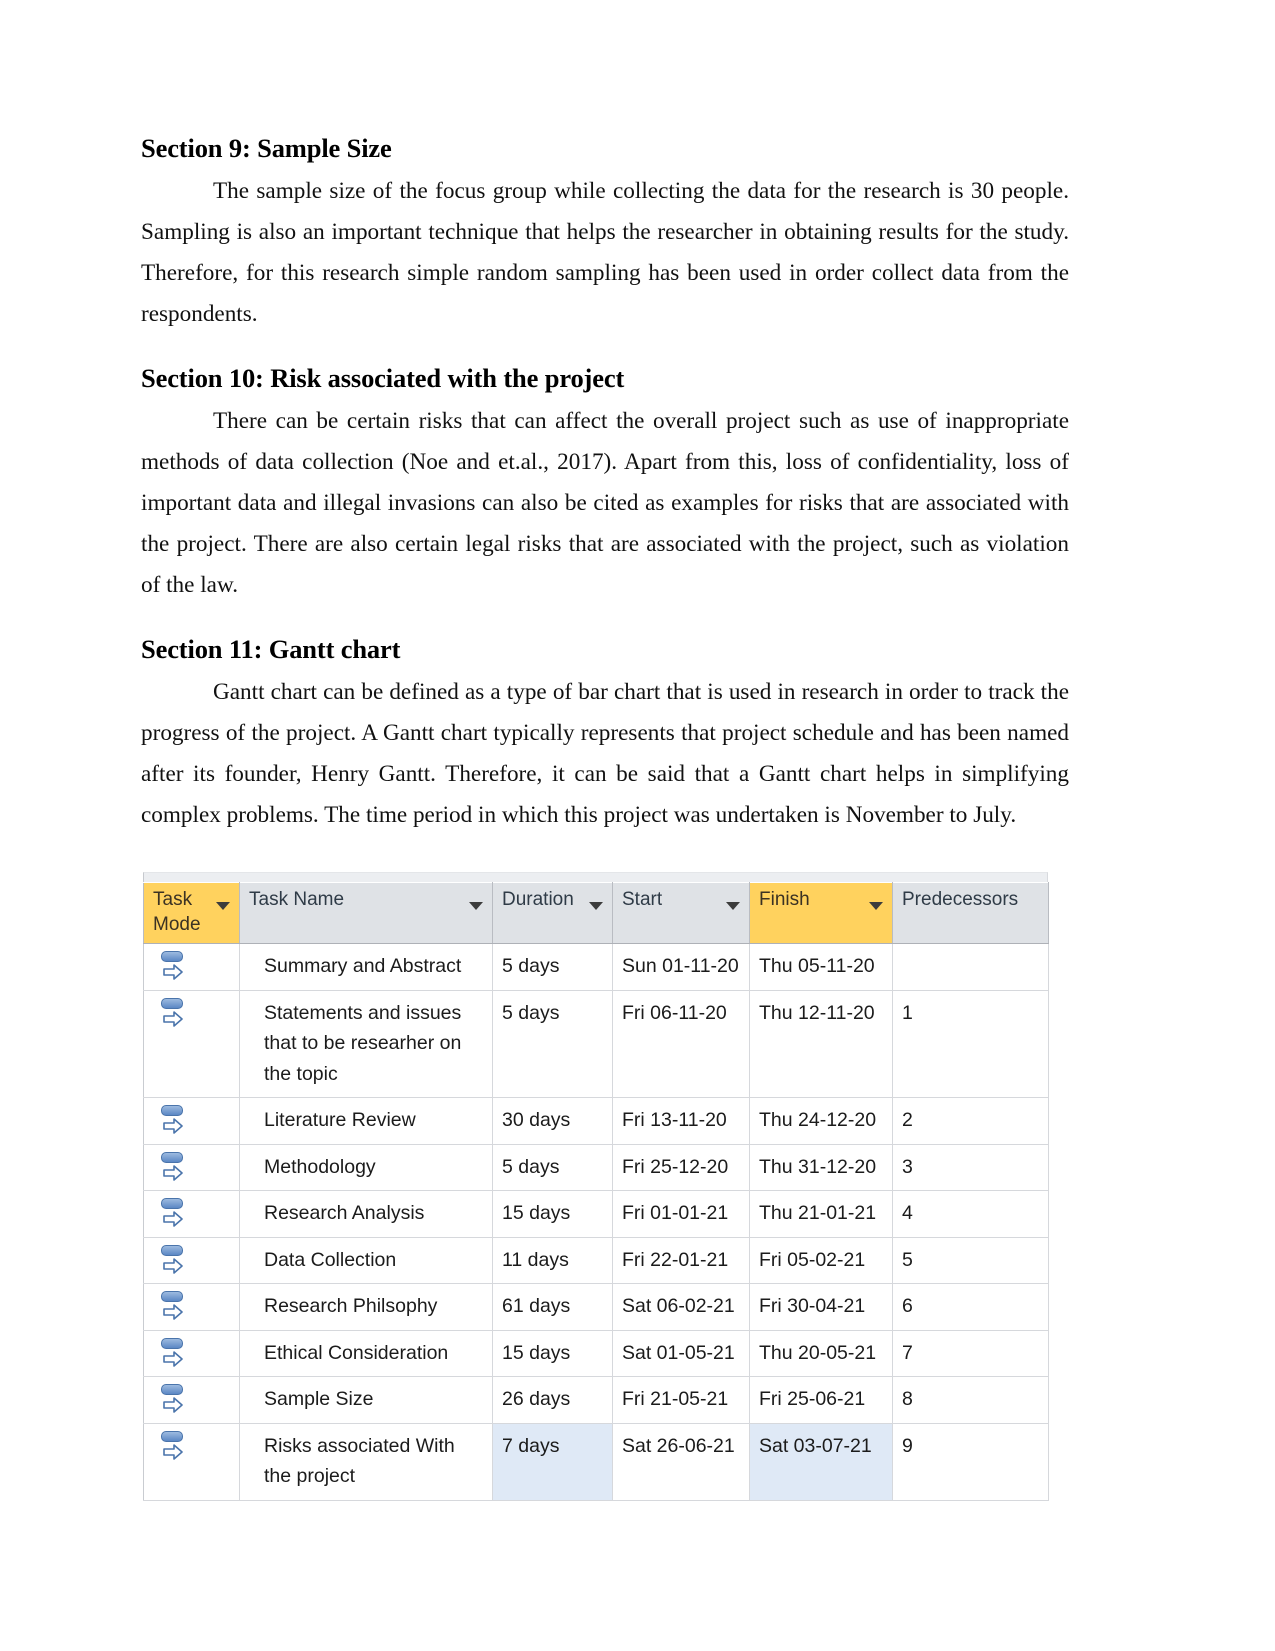 This screenshot has height=1651, width=1275. Describe the element at coordinates (681, 913) in the screenshot. I see `column-header-start: Start` at that location.